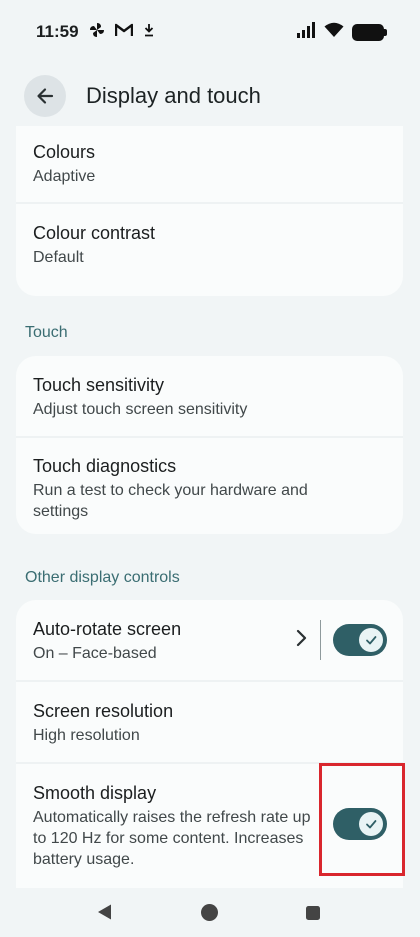 The image size is (420, 937). Describe the element at coordinates (99, 385) in the screenshot. I see `touch-sensitivity-title: Touch sensitivity` at that location.